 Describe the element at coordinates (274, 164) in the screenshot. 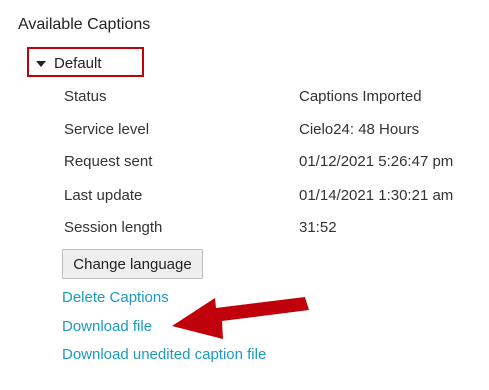

I see `detail-row-request-sent: Request sent 01/12/2021 5:26:47 pm` at that location.